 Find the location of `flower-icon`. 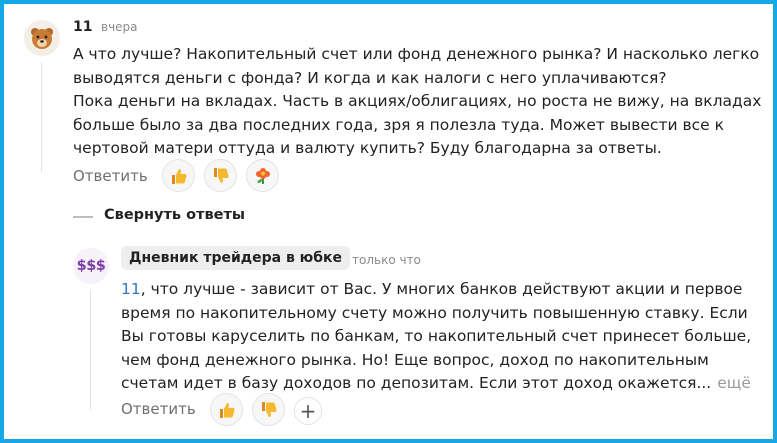

flower-icon is located at coordinates (262, 175).